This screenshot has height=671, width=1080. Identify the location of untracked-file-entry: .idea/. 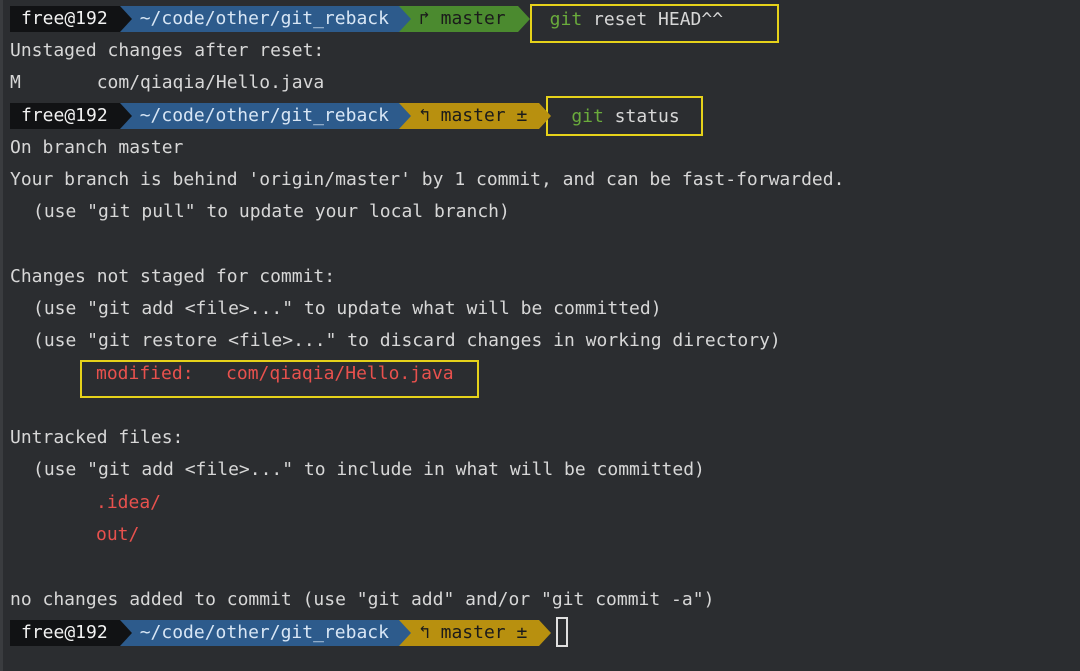
(129, 502).